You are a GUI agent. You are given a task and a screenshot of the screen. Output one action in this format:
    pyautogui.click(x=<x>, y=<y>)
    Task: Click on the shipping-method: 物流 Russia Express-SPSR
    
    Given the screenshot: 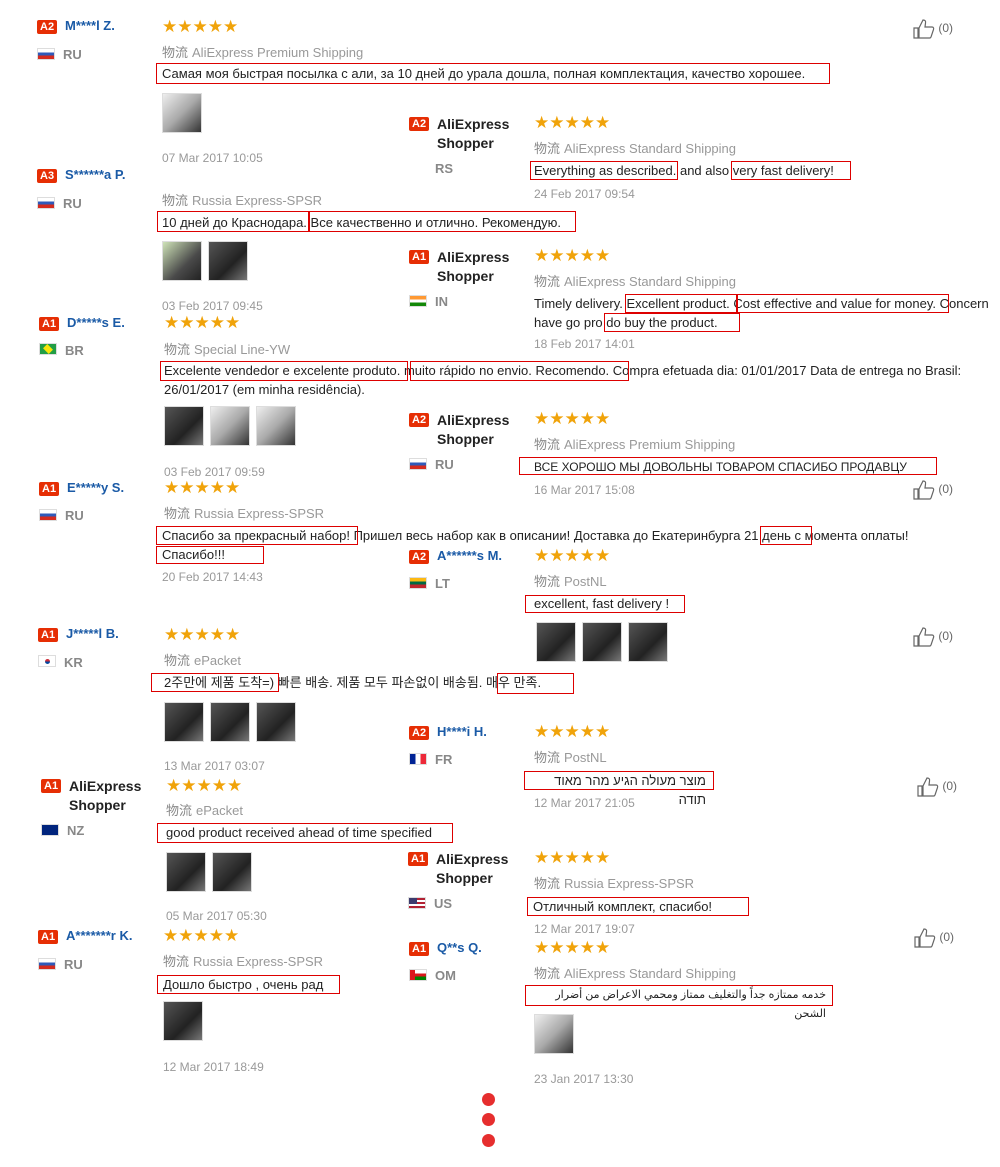 What is the action you would take?
    pyautogui.click(x=242, y=199)
    